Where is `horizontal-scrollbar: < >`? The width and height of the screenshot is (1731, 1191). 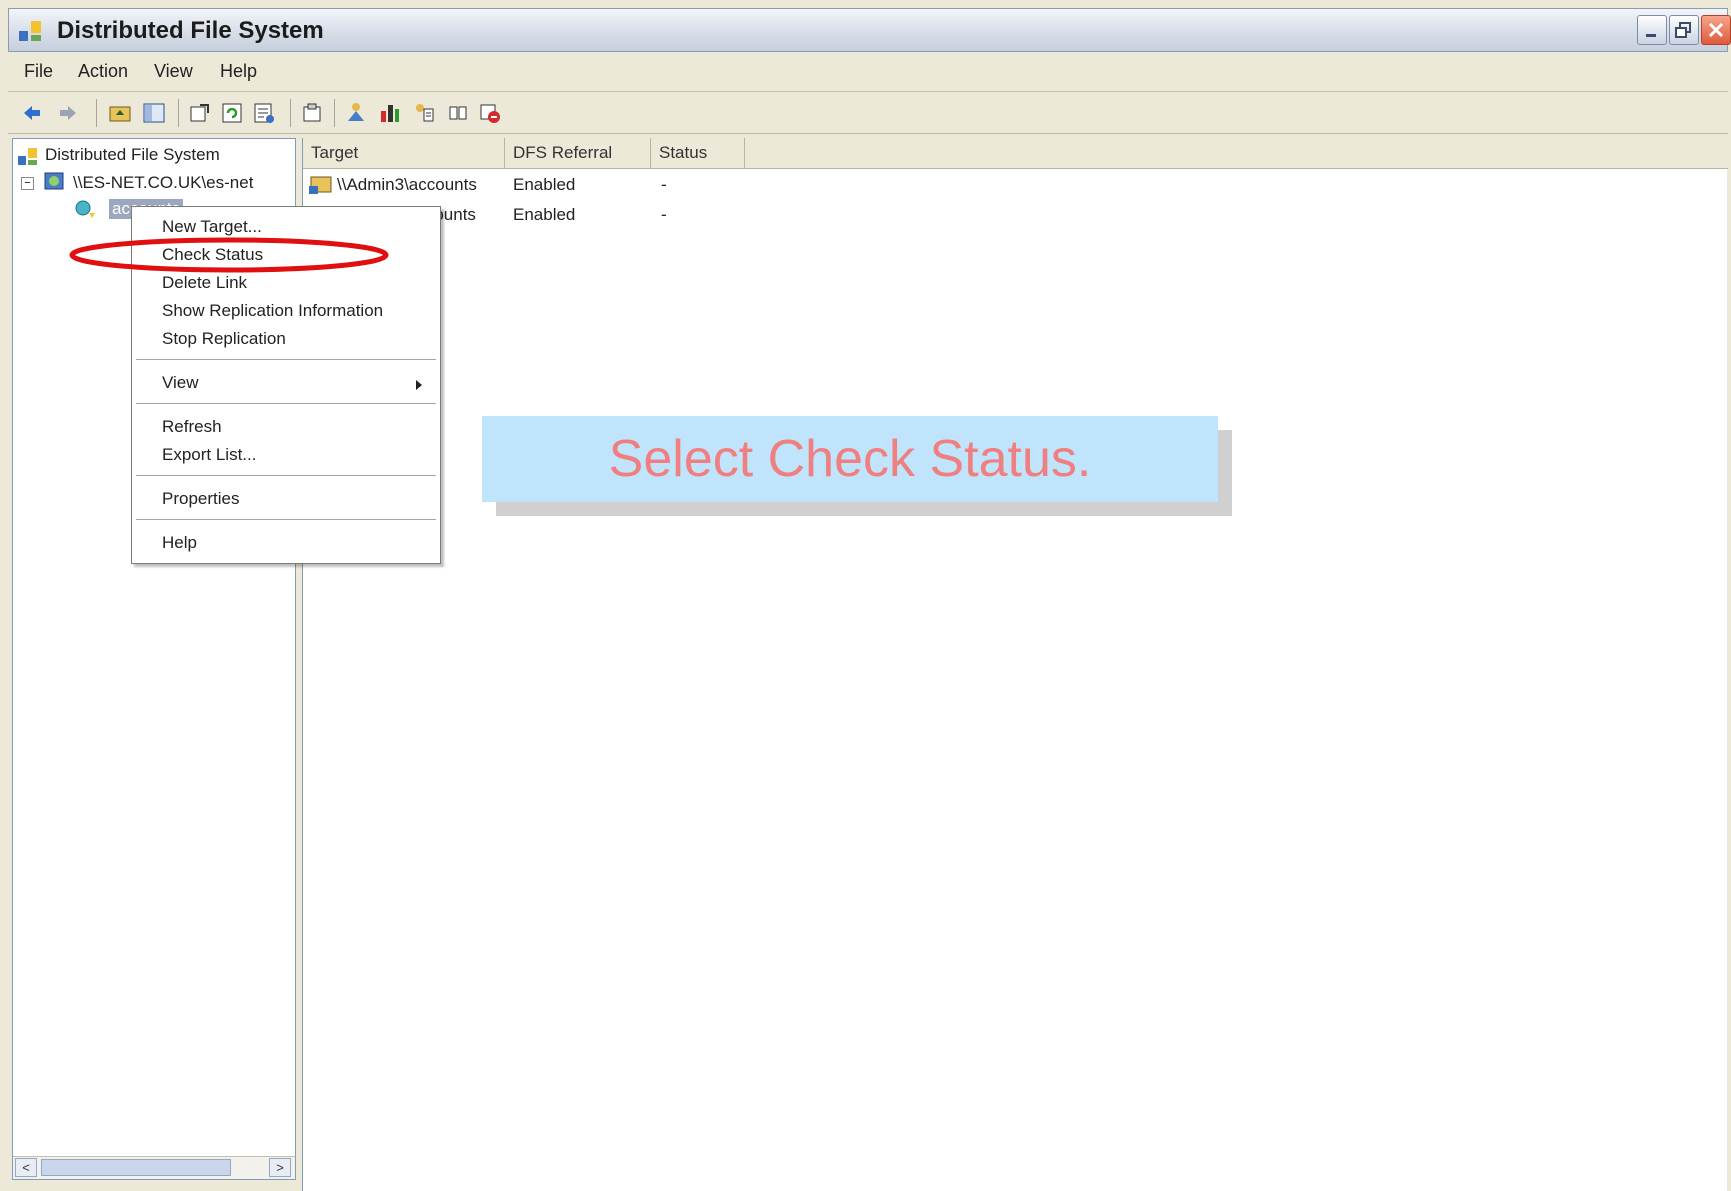 horizontal-scrollbar: < > is located at coordinates (154, 1167).